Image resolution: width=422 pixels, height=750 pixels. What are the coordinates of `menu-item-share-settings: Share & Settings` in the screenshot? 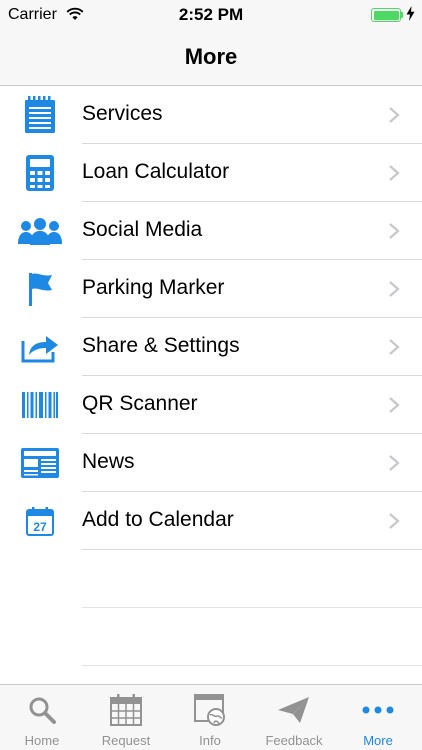 It's located at (211, 347).